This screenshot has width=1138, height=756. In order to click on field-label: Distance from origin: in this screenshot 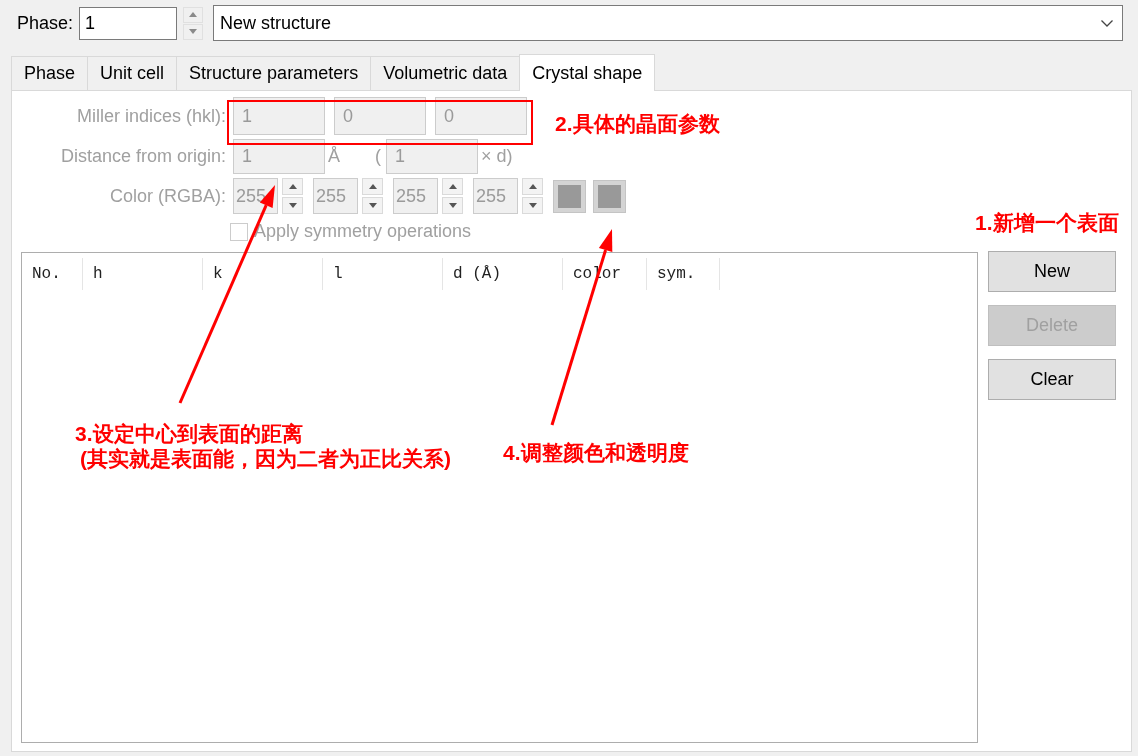, I will do `click(142, 156)`.